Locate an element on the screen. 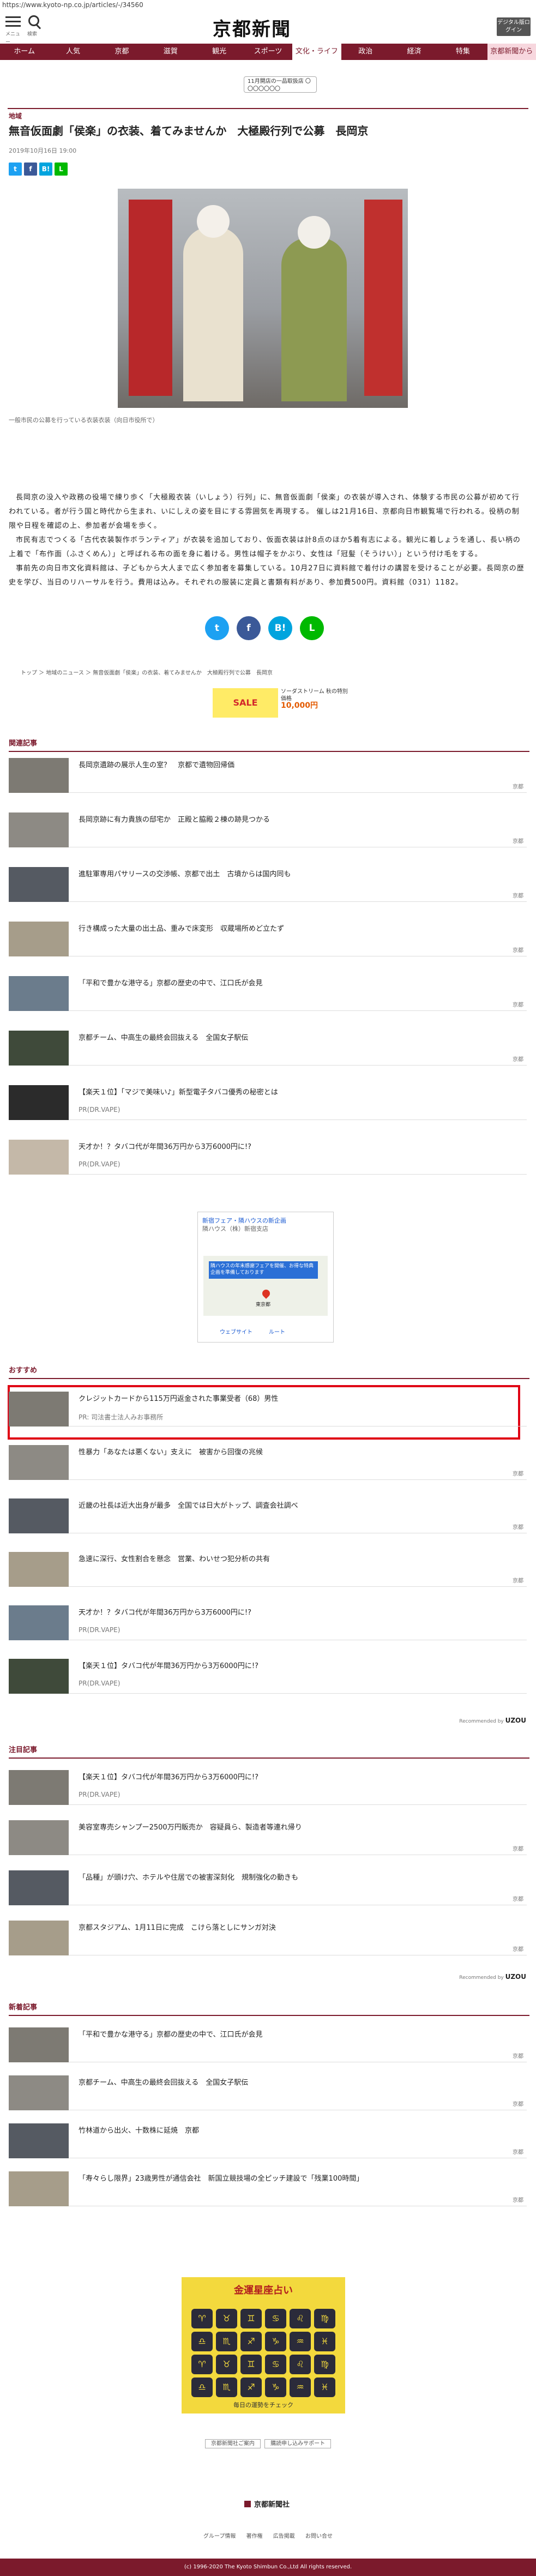  list-item-title: 美容室専売シャンプー2500万円販売か 容疑員ら、製造者等連れ帰り is located at coordinates (190, 1827).